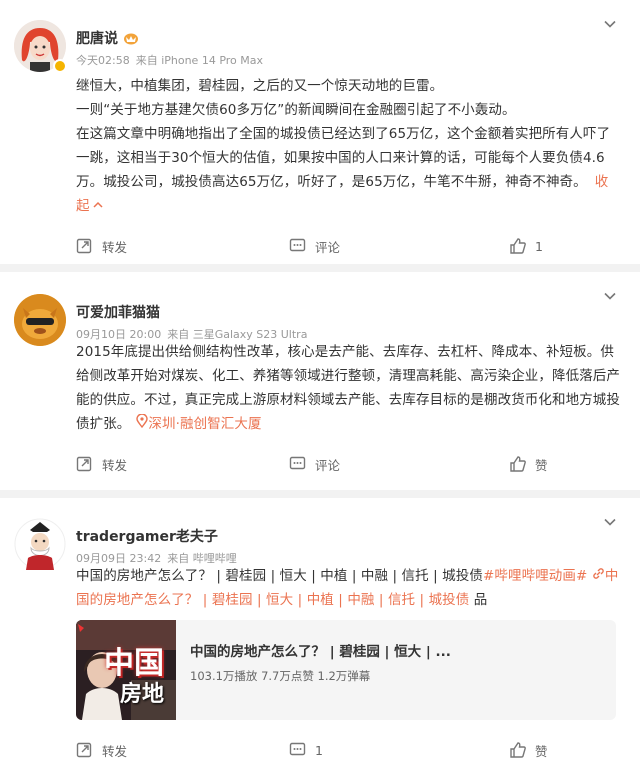 Image resolution: width=640 pixels, height=769 pixels. Describe the element at coordinates (118, 312) in the screenshot. I see `author-name: 可爱加菲猫猫` at that location.